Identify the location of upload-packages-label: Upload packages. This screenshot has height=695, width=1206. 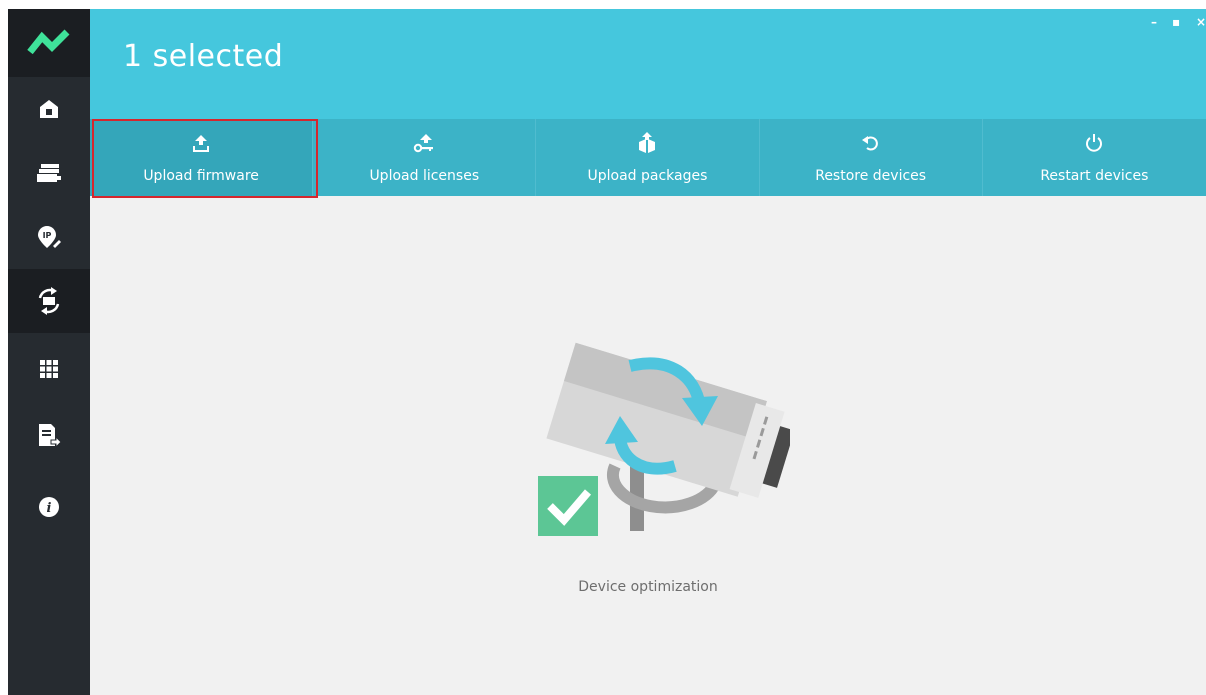
(647, 176).